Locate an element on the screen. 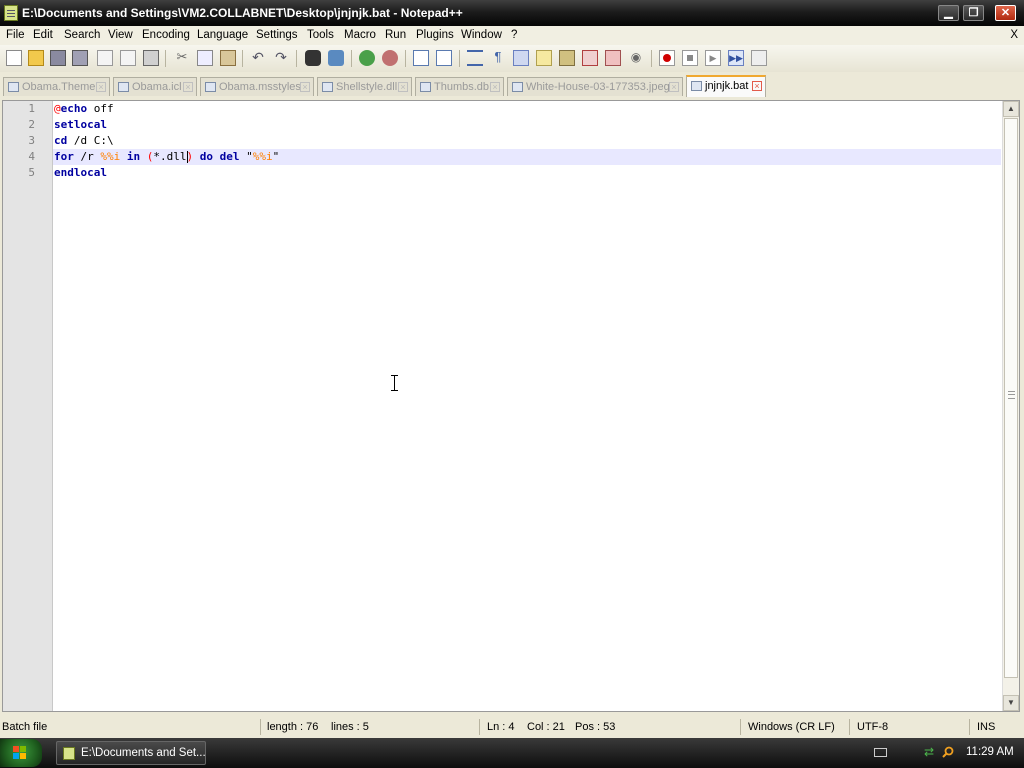 This screenshot has height=768, width=1024. code-line: cd /d C:\ is located at coordinates (527, 141).